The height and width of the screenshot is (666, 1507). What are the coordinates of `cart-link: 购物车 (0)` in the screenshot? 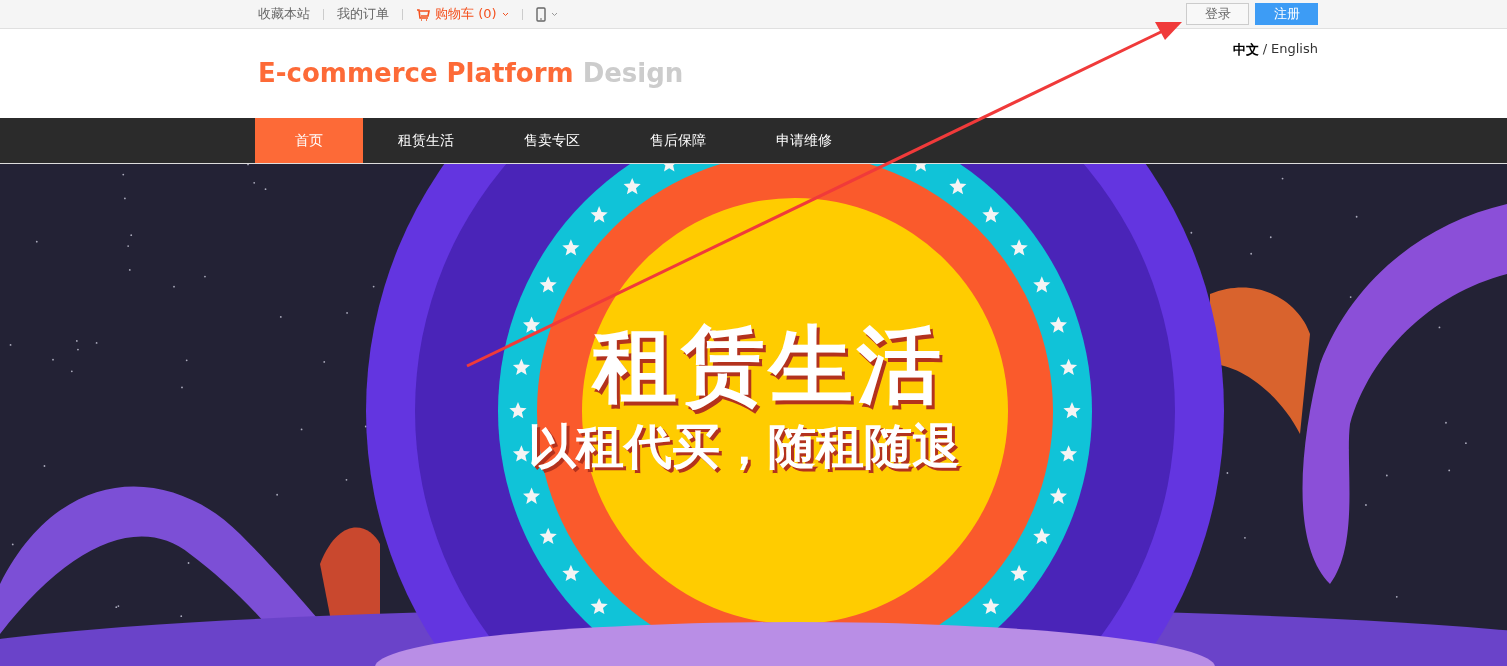 It's located at (462, 14).